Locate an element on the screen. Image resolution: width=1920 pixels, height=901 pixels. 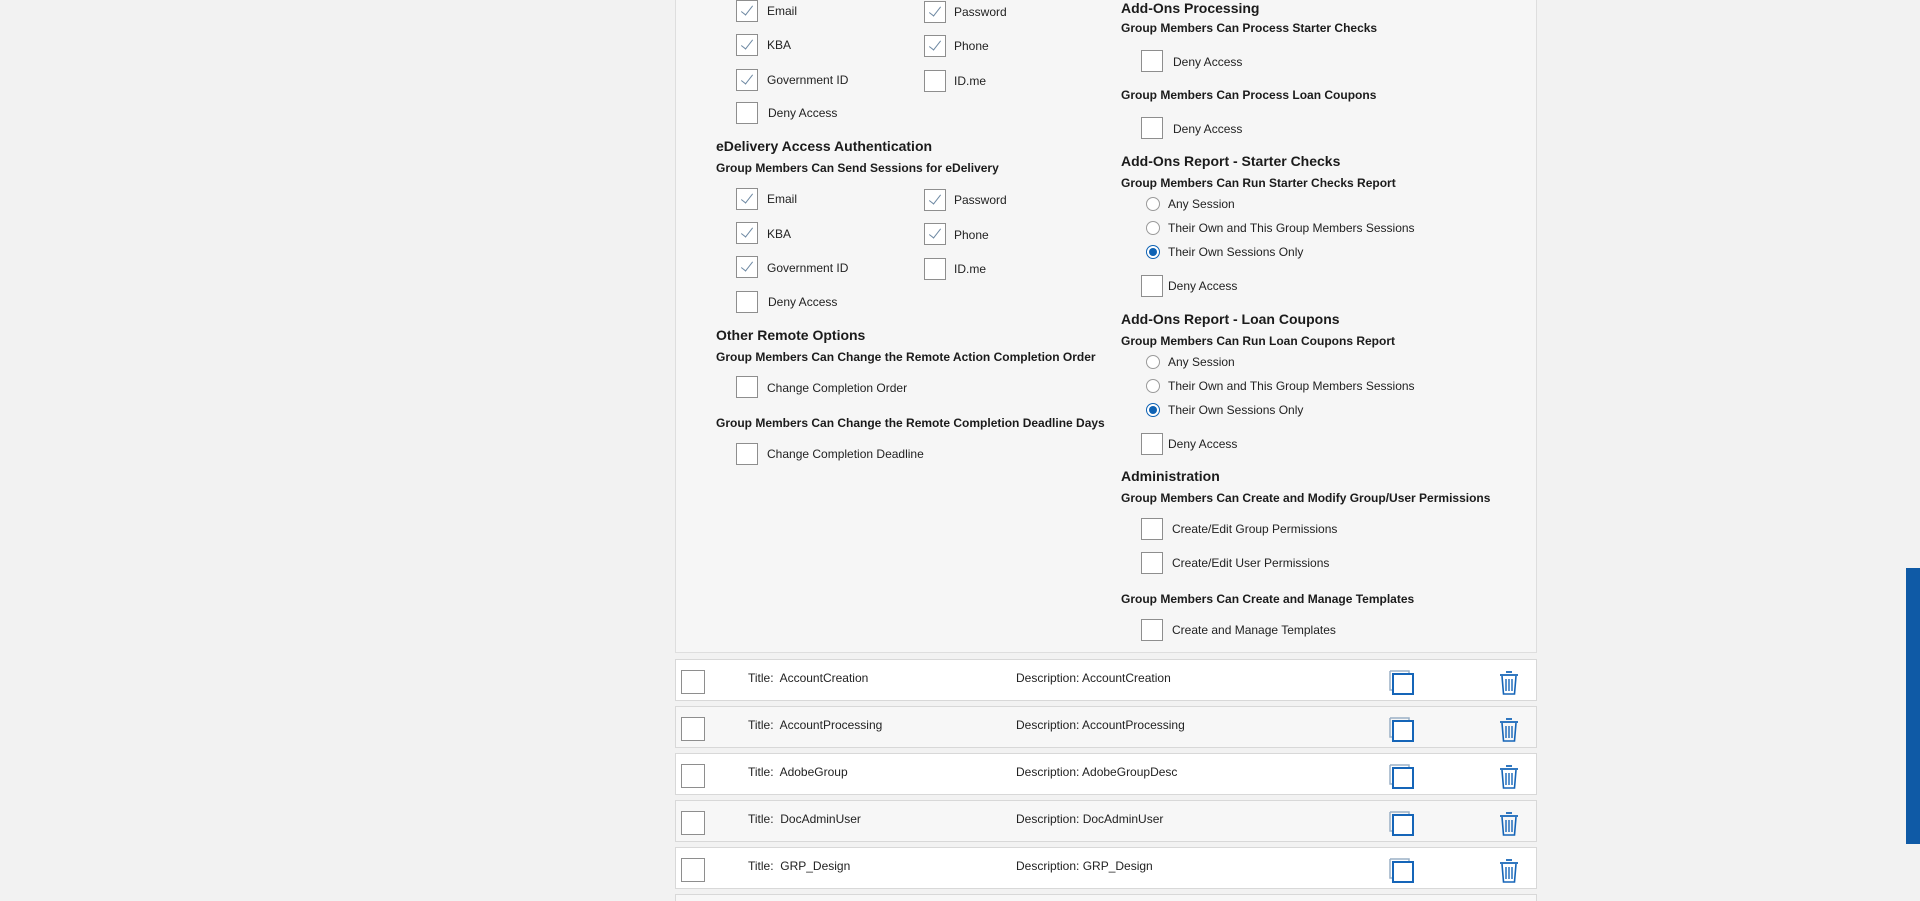
password-checkbox is located at coordinates (935, 12).